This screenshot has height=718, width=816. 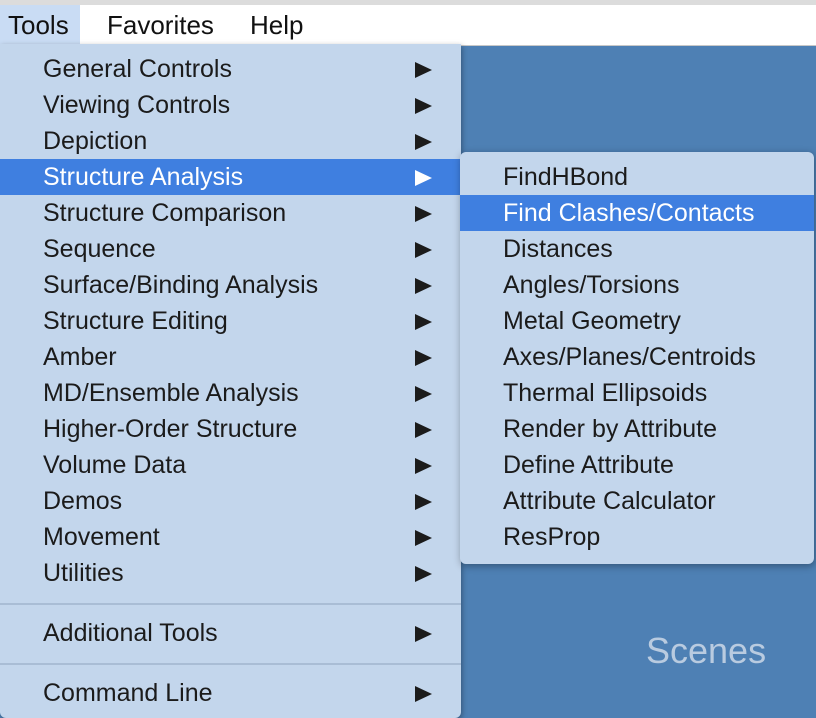 I want to click on menu-item-label: Amber, so click(x=80, y=357).